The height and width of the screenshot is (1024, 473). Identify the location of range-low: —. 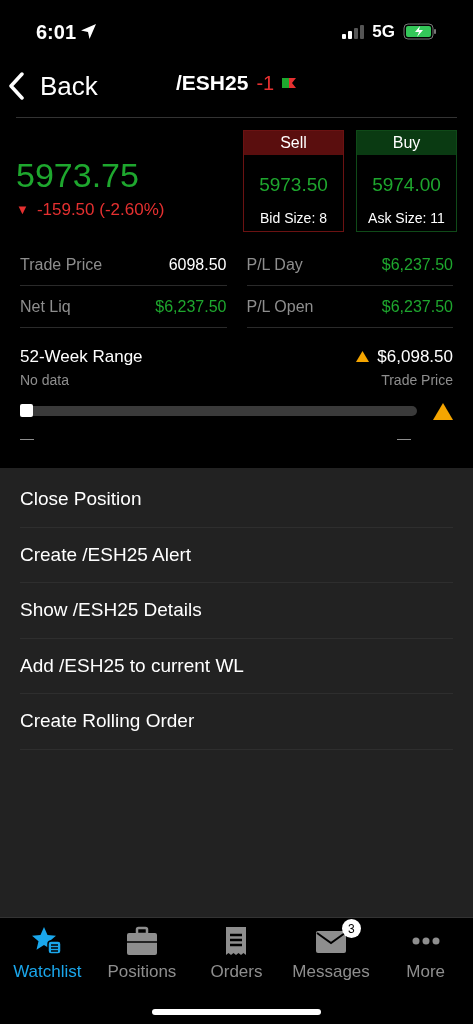
(27, 438).